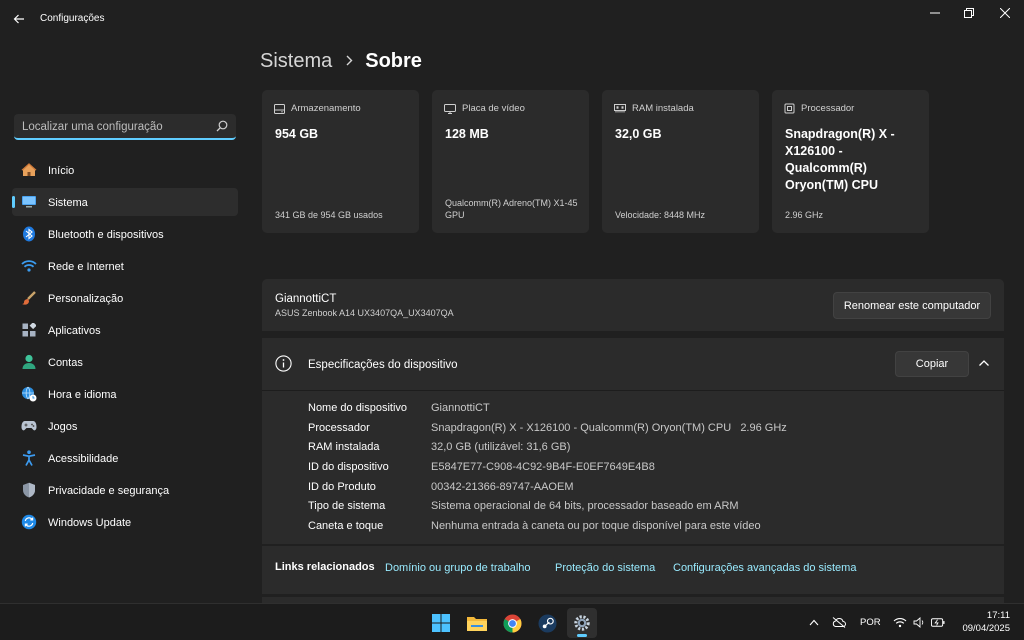  I want to click on volume-icon, so click(919, 622).